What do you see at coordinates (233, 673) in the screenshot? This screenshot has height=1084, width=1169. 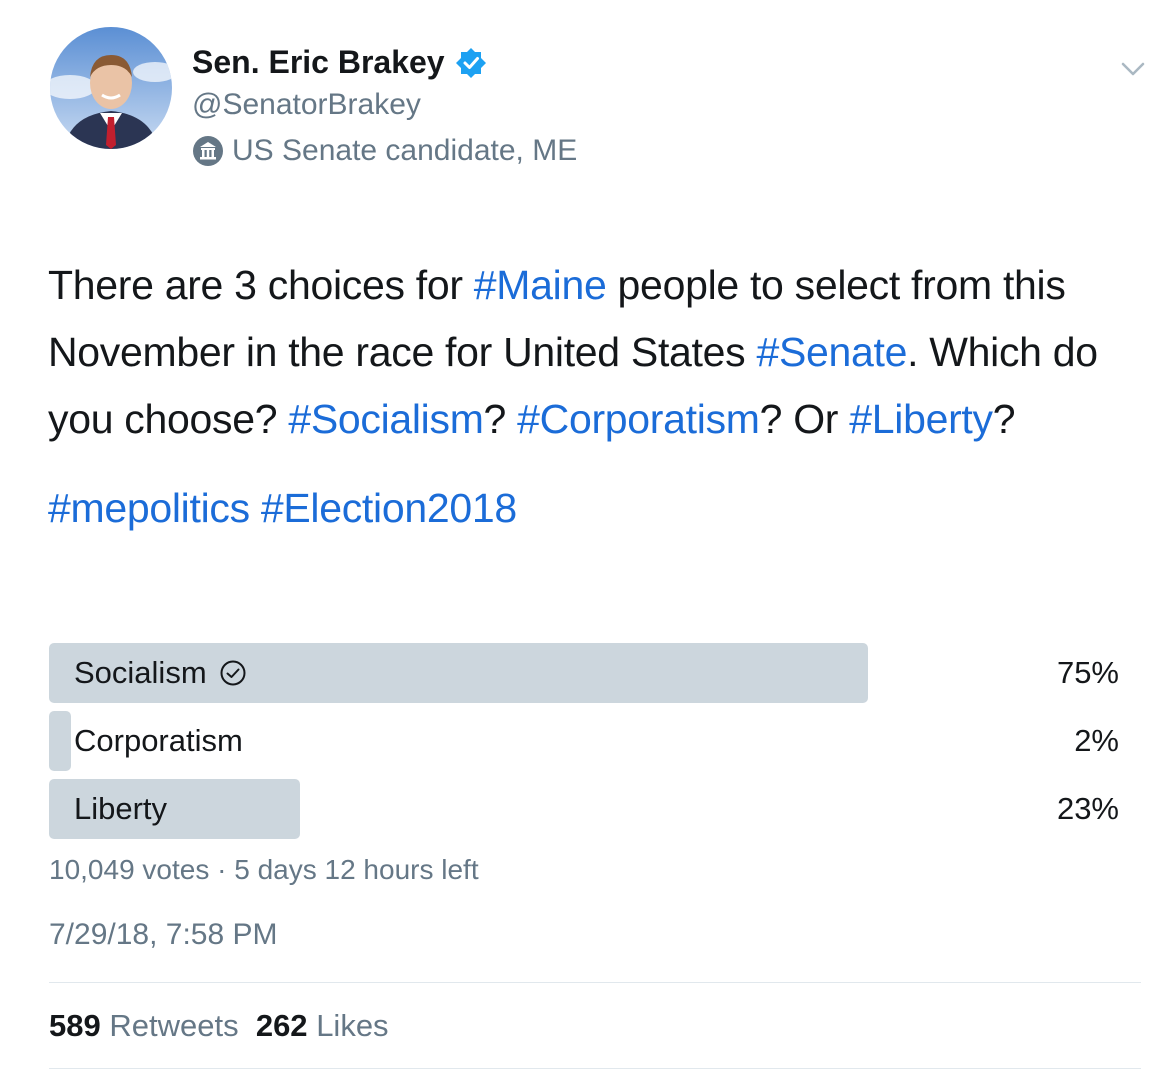 I see `check-circle-icon` at bounding box center [233, 673].